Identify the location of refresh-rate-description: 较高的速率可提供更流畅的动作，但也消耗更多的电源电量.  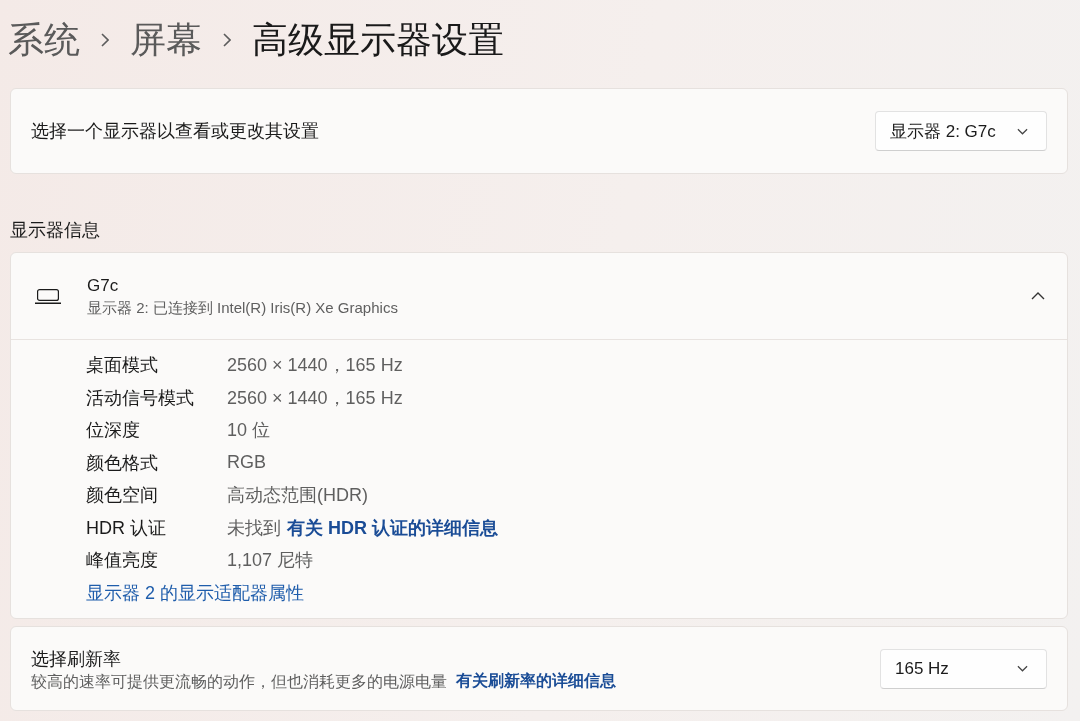
(239, 682).